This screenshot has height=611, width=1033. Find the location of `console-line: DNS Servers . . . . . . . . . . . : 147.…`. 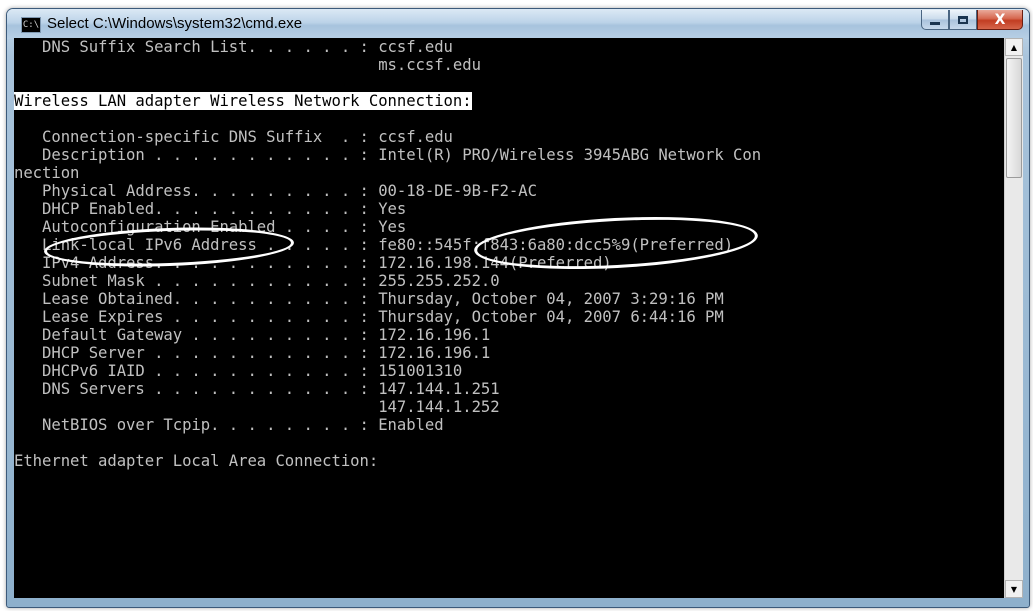

console-line: DNS Servers . . . . . . . . . . . : 147.… is located at coordinates (257, 389).